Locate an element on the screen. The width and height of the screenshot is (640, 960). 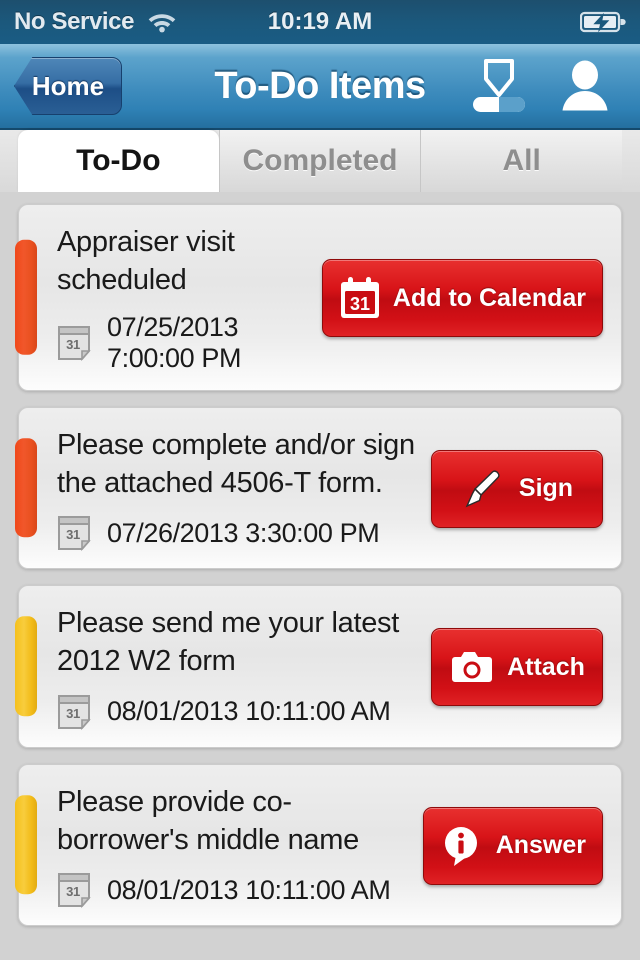
profile-icon is located at coordinates (585, 86).